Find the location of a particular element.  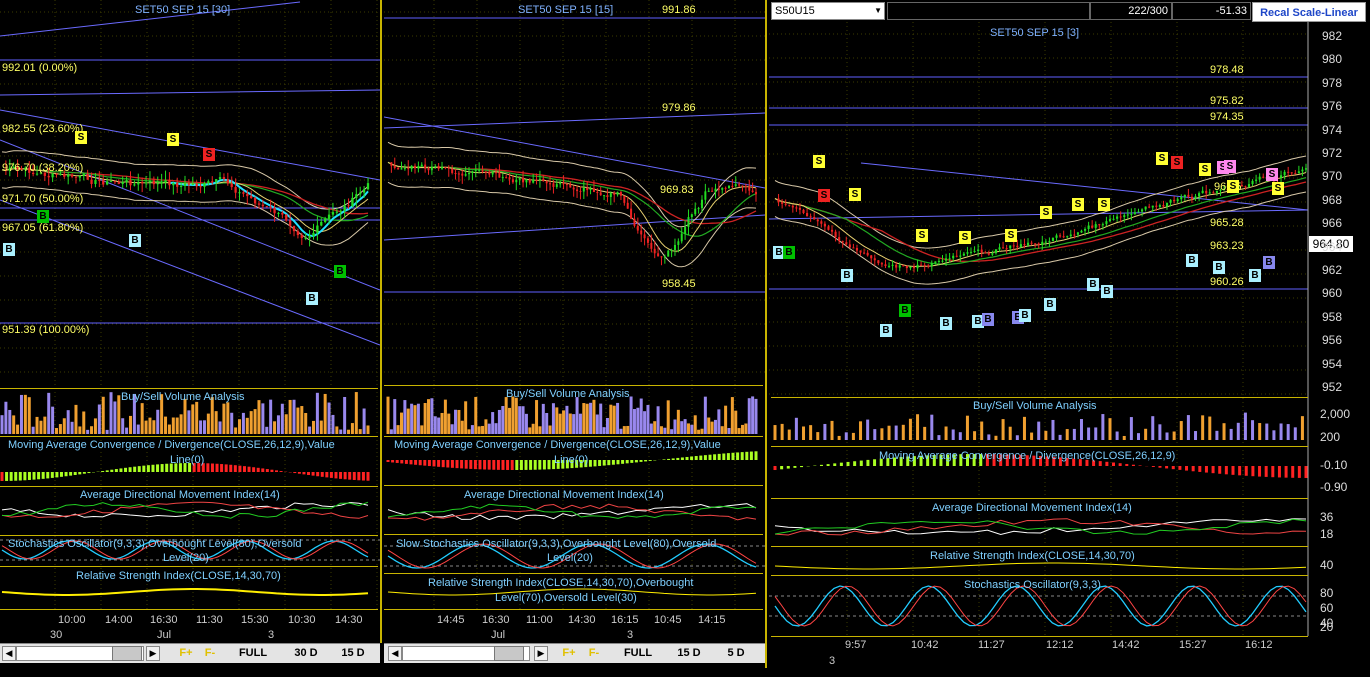

recal-scale-button: Recal Scale-Linear is located at coordinates (1309, 12).